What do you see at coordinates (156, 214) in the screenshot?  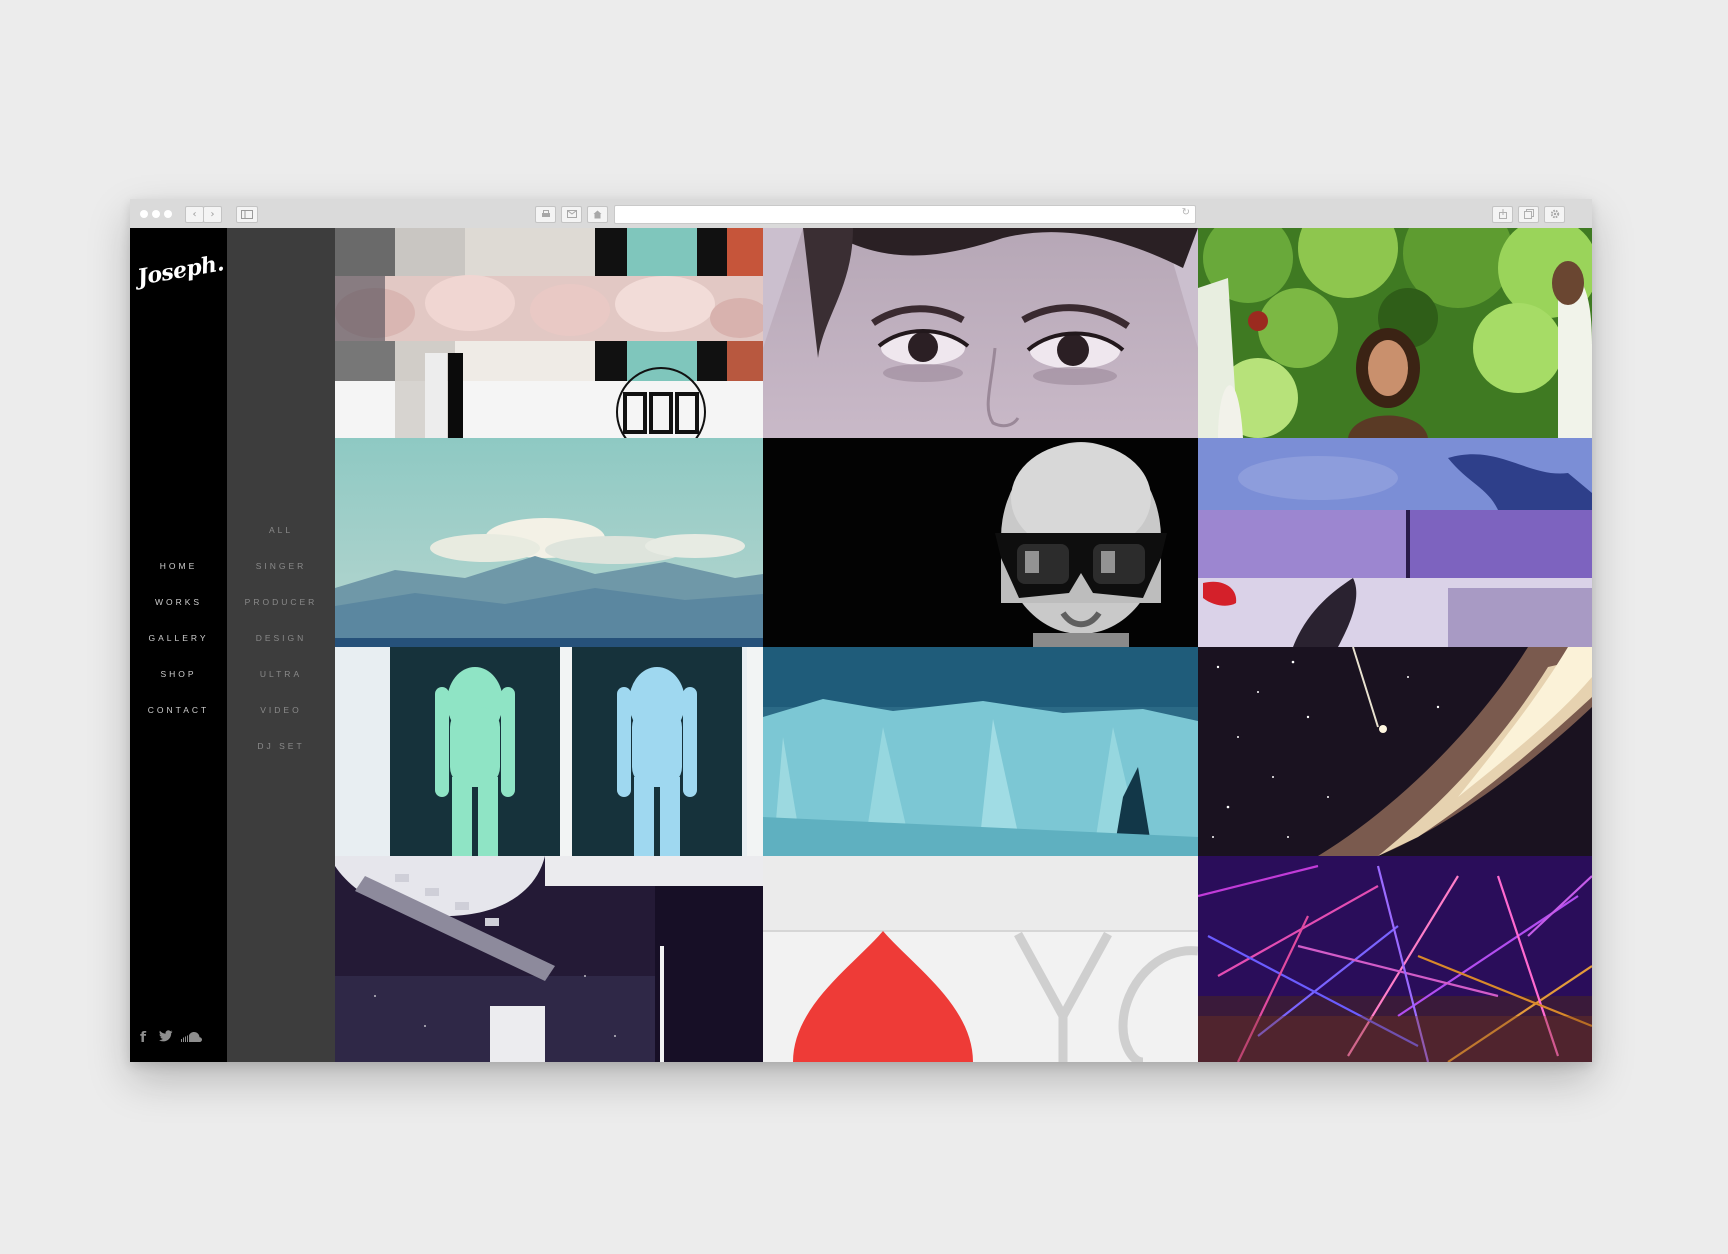 I see `window-minimize-dot` at bounding box center [156, 214].